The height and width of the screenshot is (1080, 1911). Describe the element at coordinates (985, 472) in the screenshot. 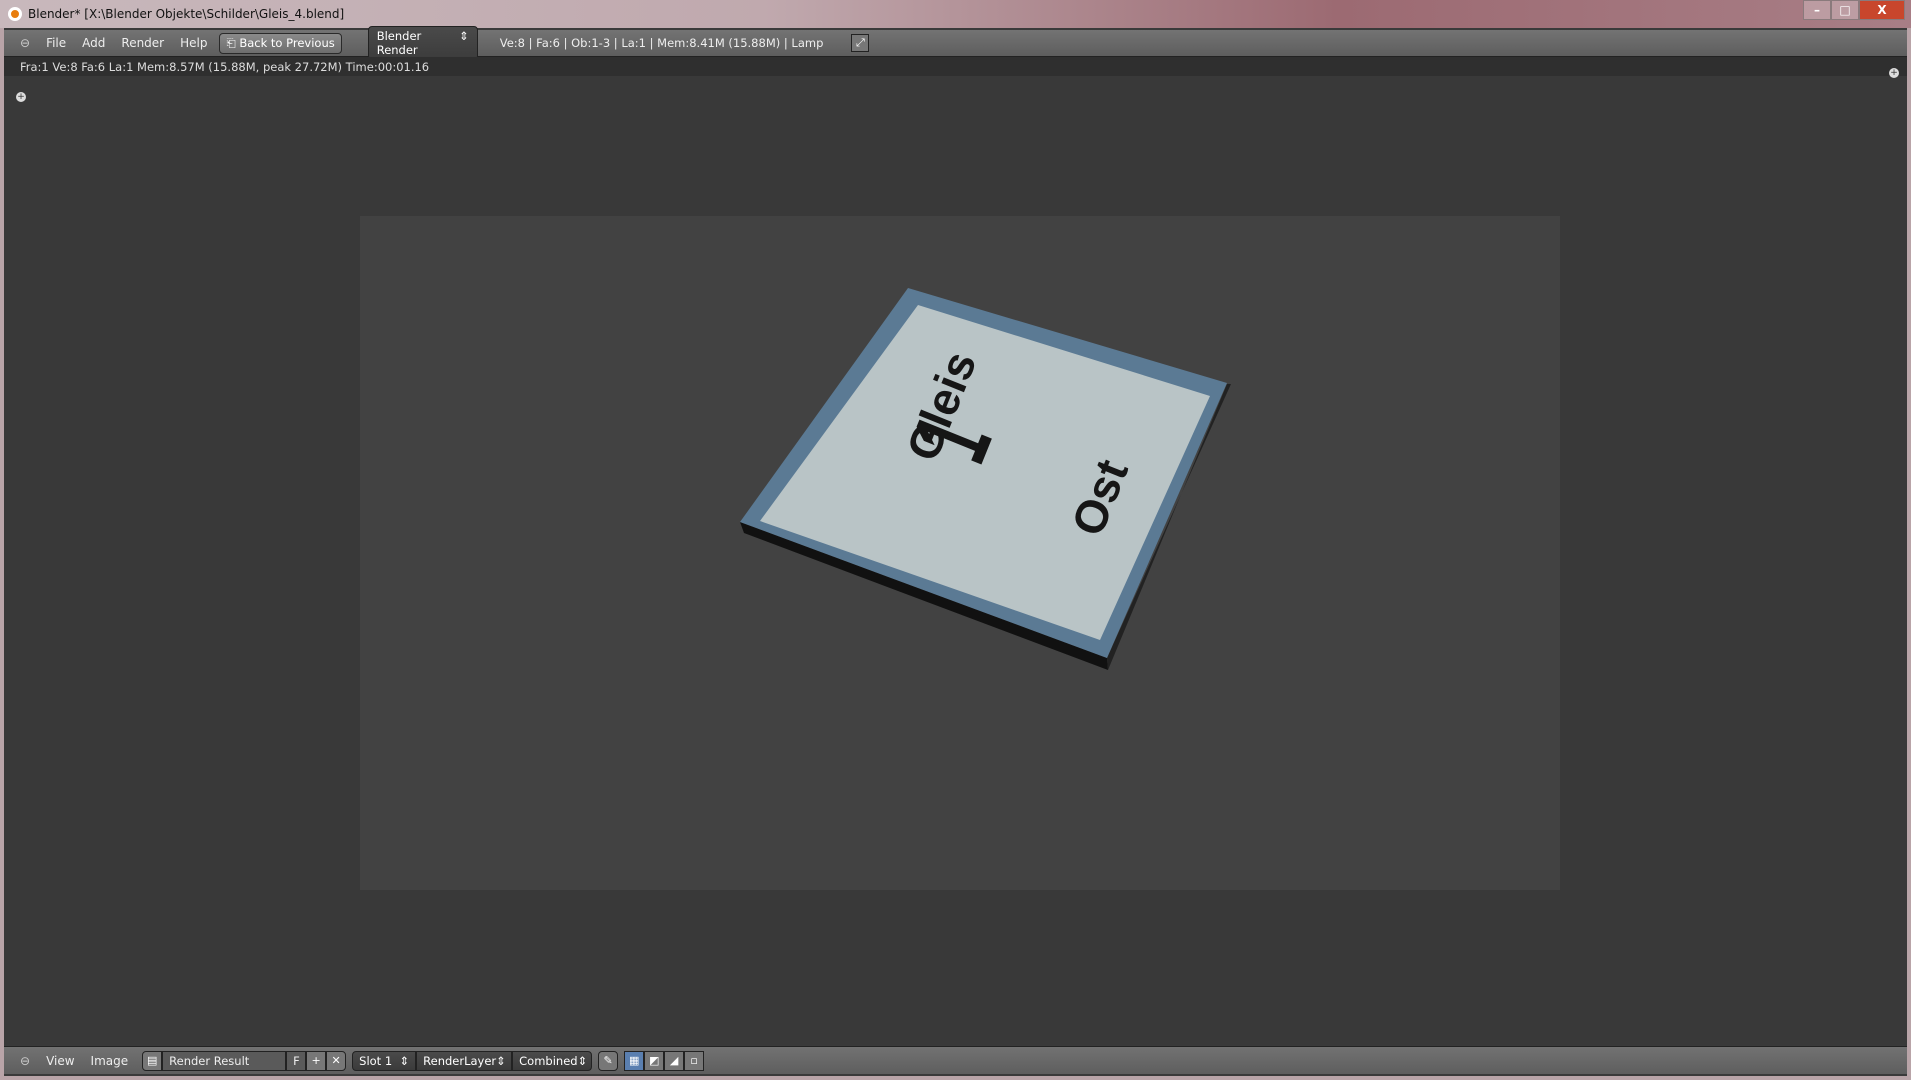

I see `sign-face` at that location.